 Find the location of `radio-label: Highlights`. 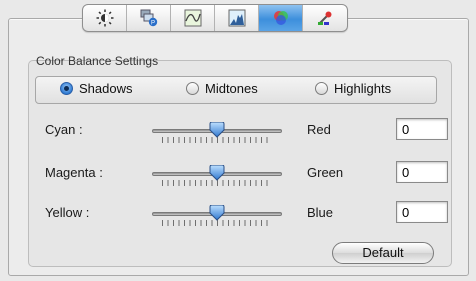

radio-label: Highlights is located at coordinates (363, 88).